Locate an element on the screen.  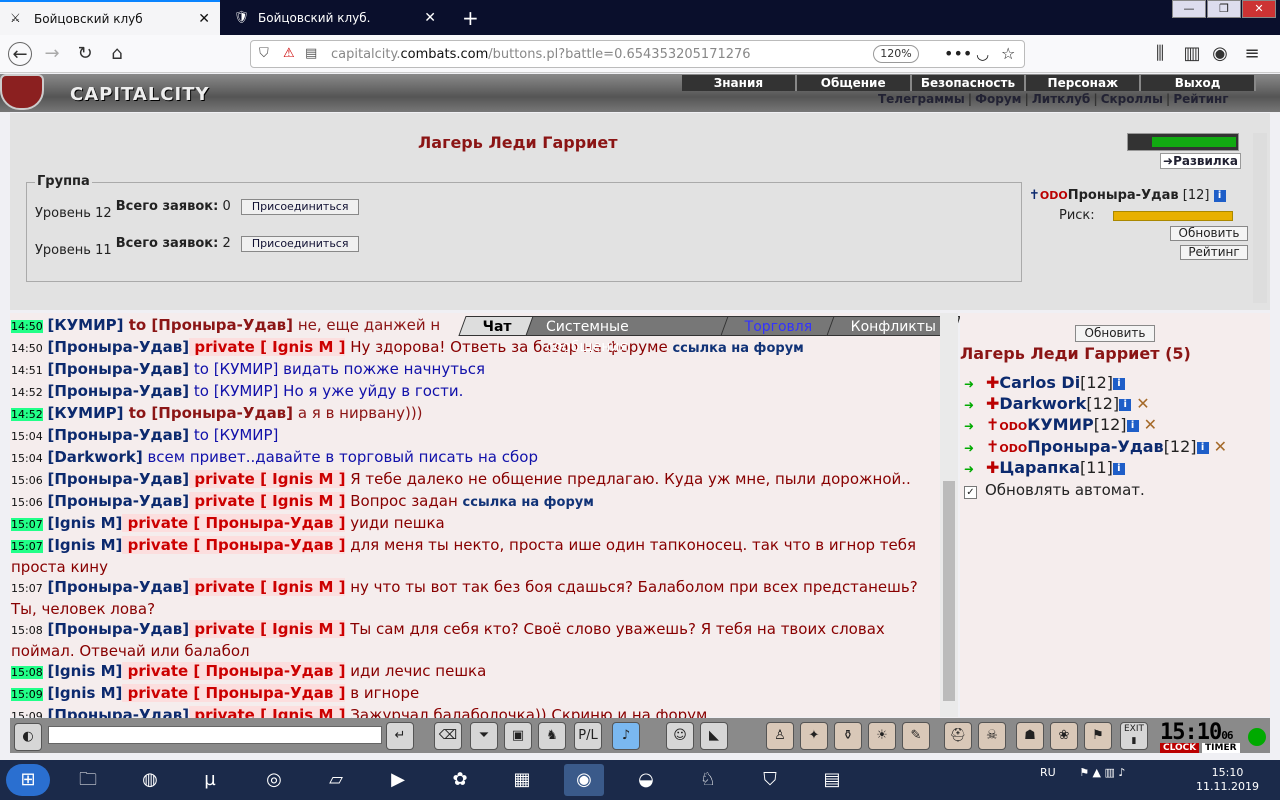
new-tab-button: + is located at coordinates (467, 17).